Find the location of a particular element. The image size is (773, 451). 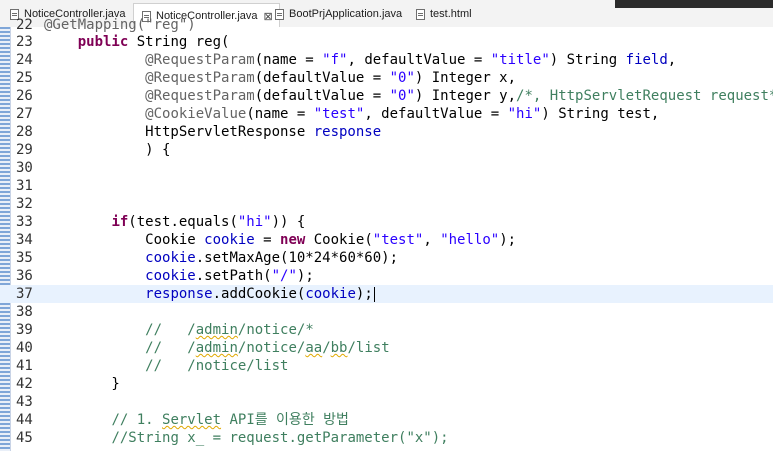

code-text: // 1. Servlet API를 이용한 방법 is located at coordinates (196, 420).